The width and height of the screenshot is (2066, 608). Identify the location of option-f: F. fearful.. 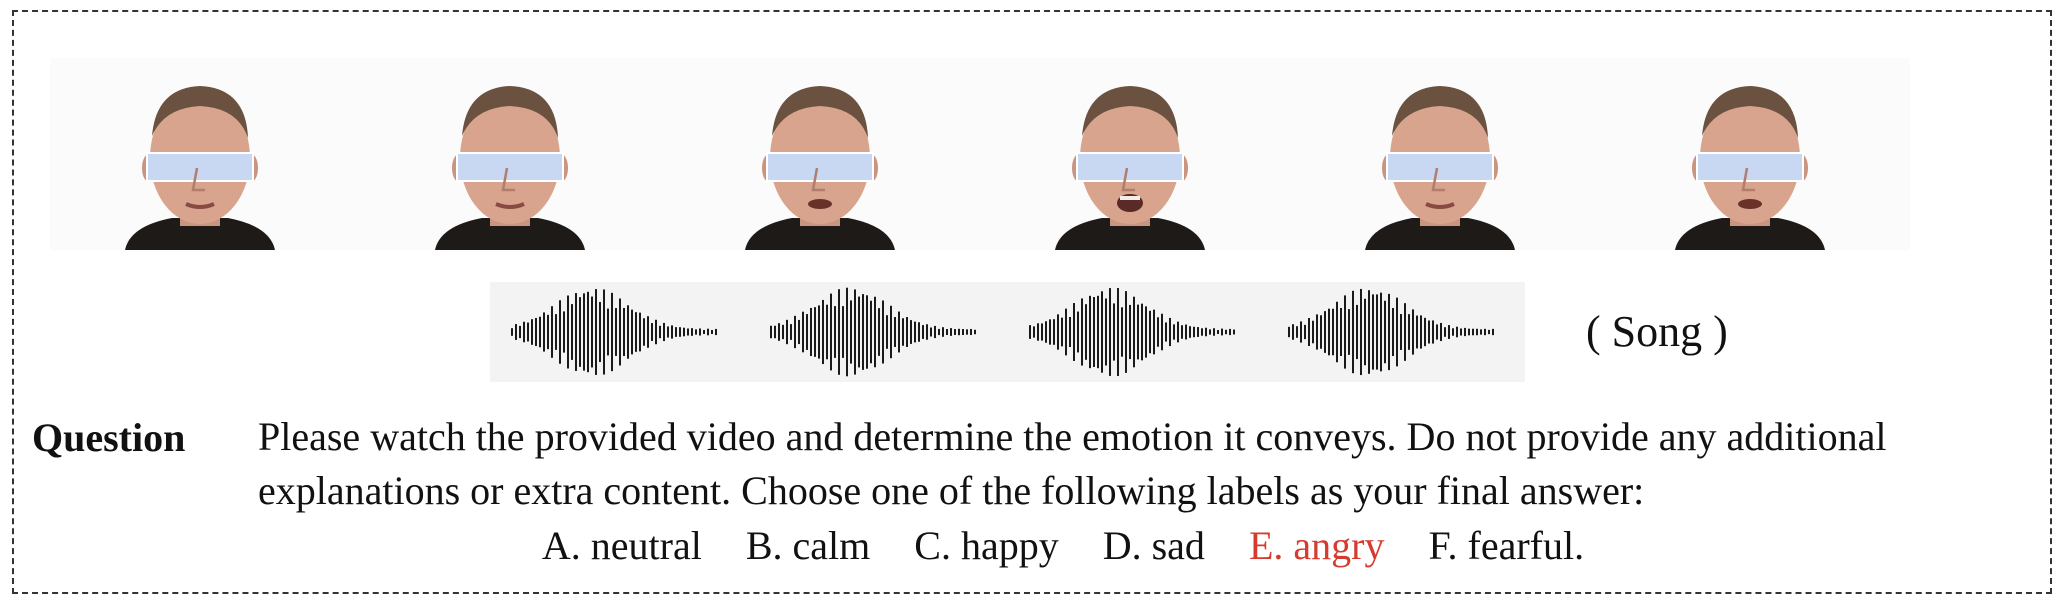
(1506, 545).